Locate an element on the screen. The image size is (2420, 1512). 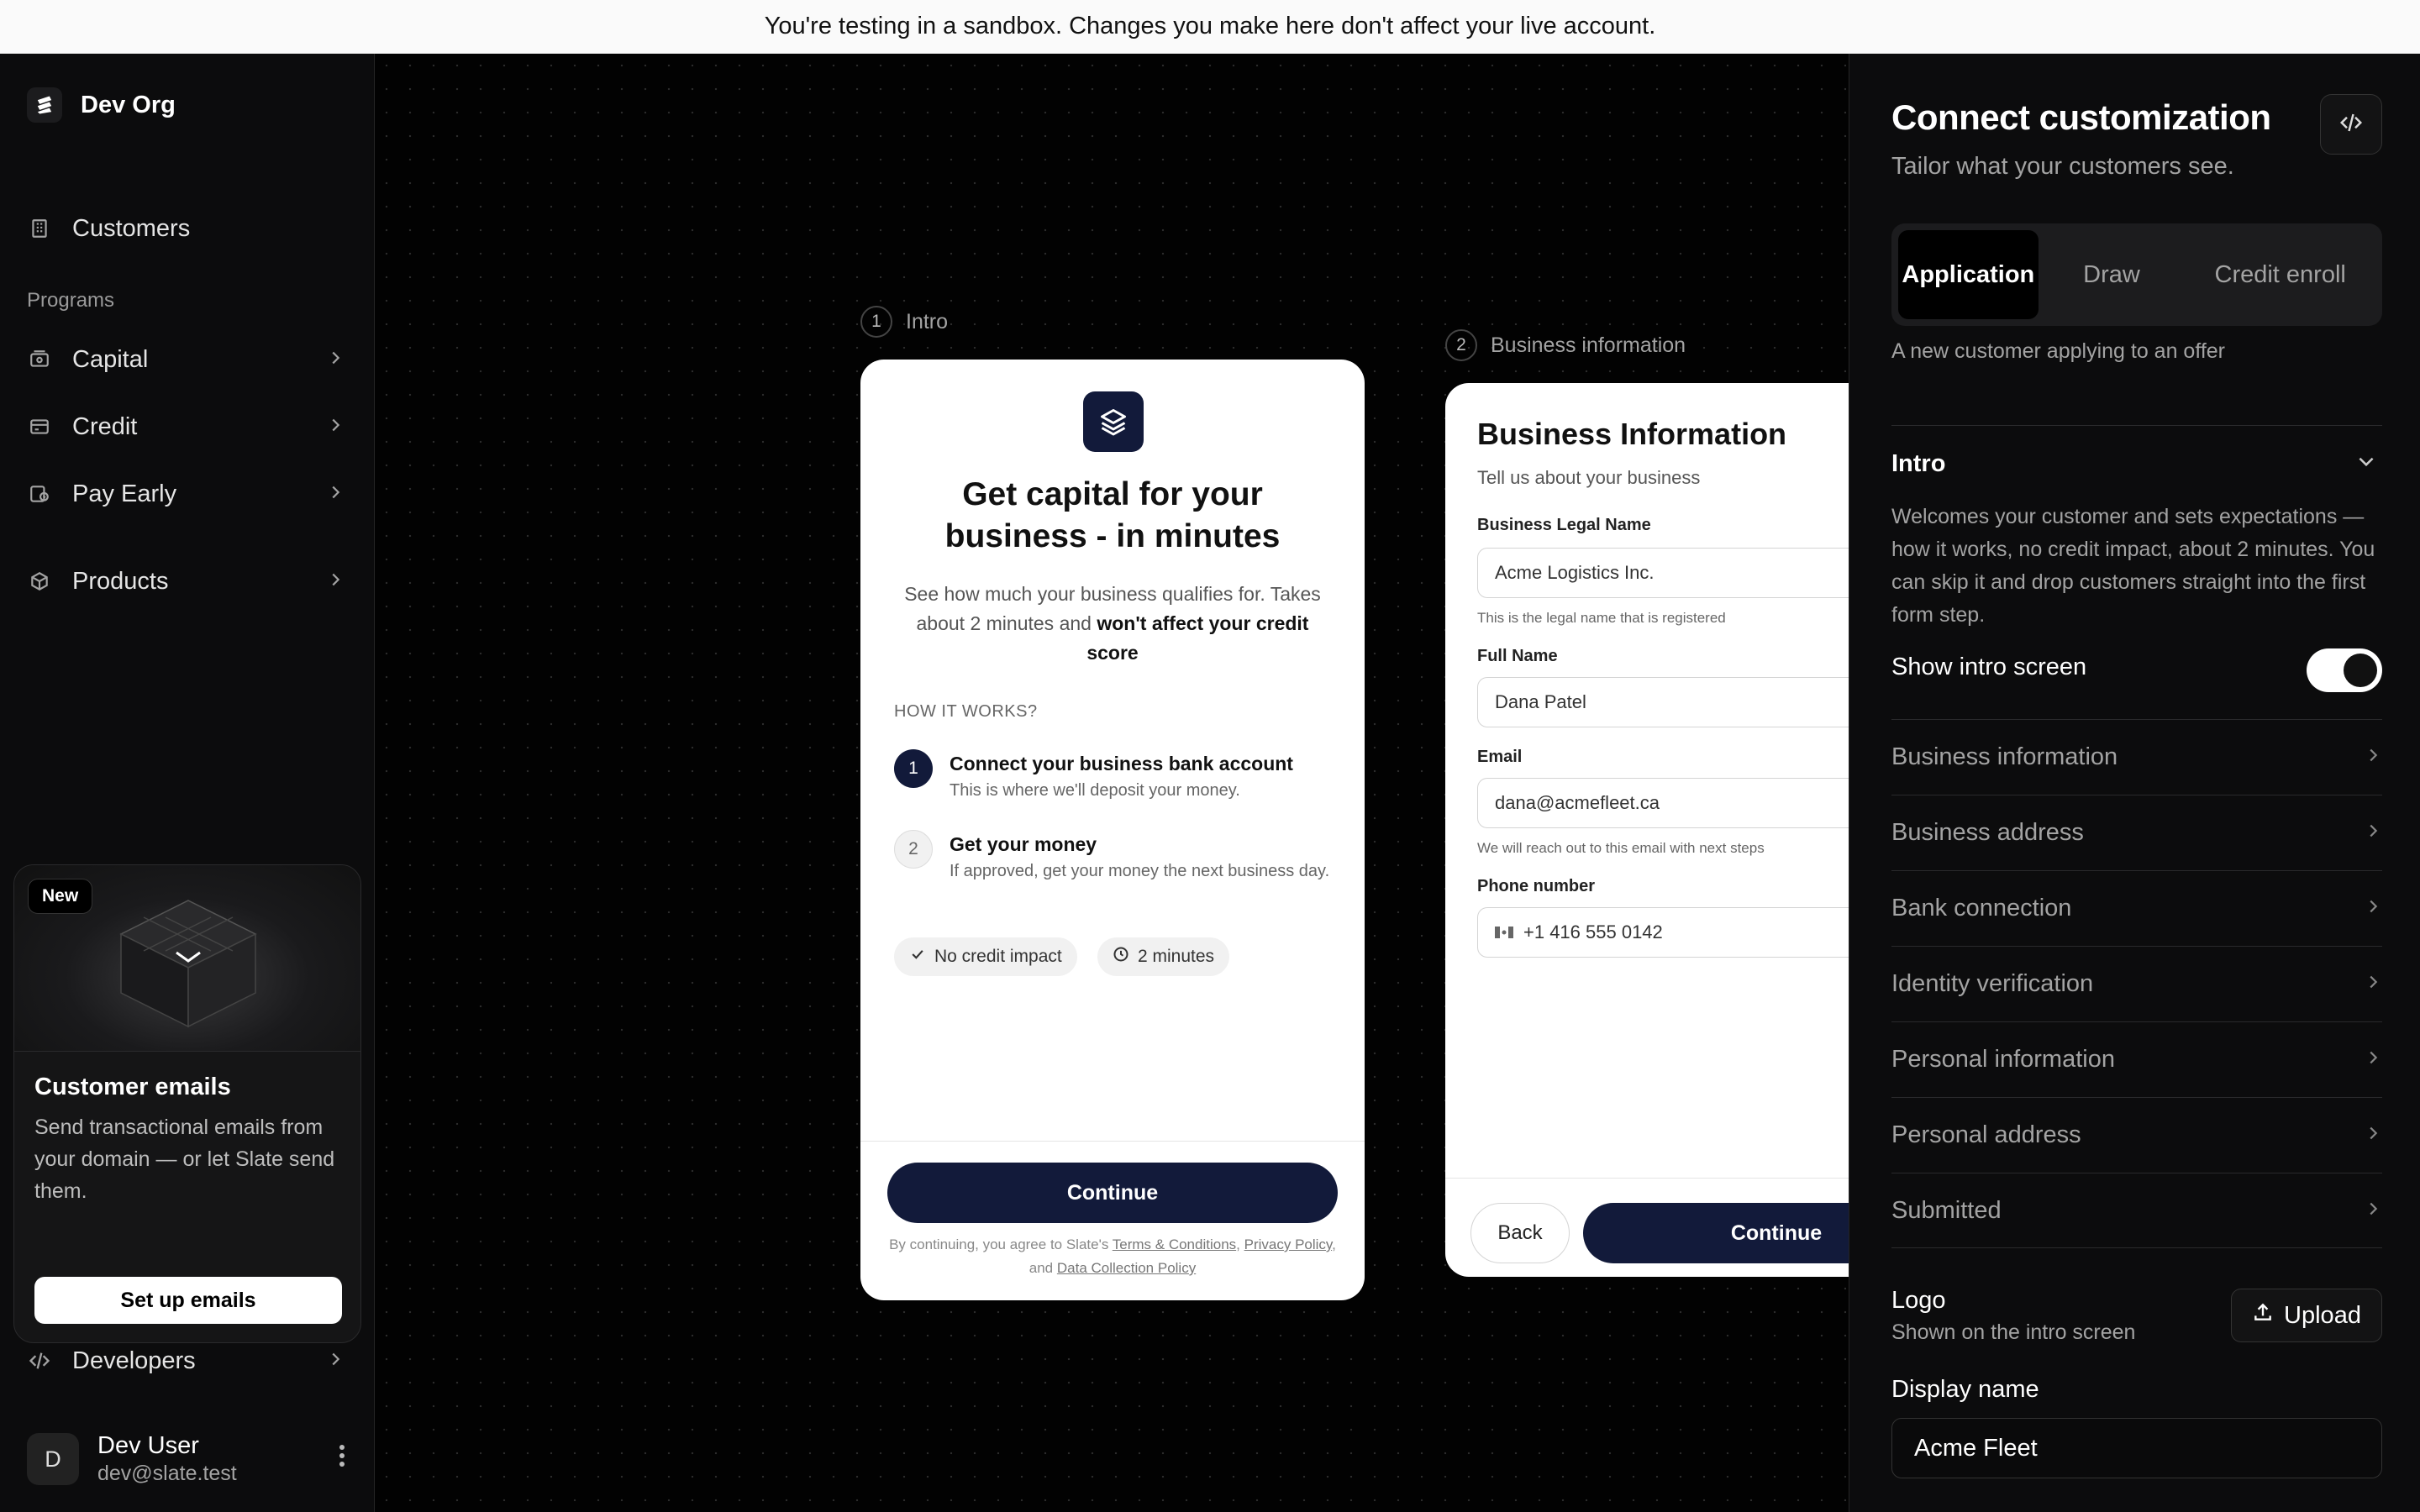
step-label-business-info: 2 Business information is located at coordinates (1565, 345).